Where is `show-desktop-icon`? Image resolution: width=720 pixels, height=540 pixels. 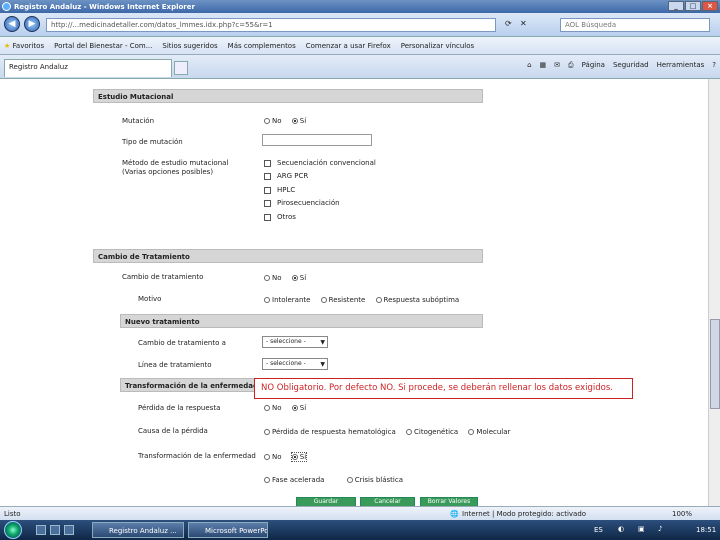 show-desktop-icon is located at coordinates (41, 530).